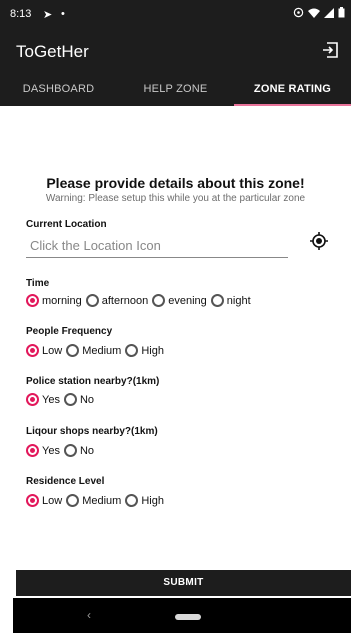 The height and width of the screenshot is (633, 351). I want to click on wifi-icon, so click(314, 13).